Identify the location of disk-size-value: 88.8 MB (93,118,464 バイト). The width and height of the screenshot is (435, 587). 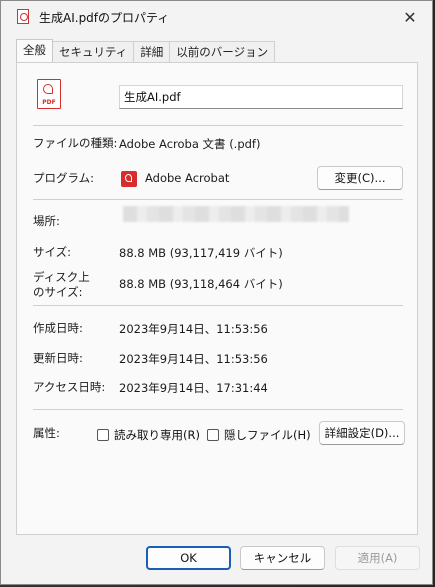
(201, 284).